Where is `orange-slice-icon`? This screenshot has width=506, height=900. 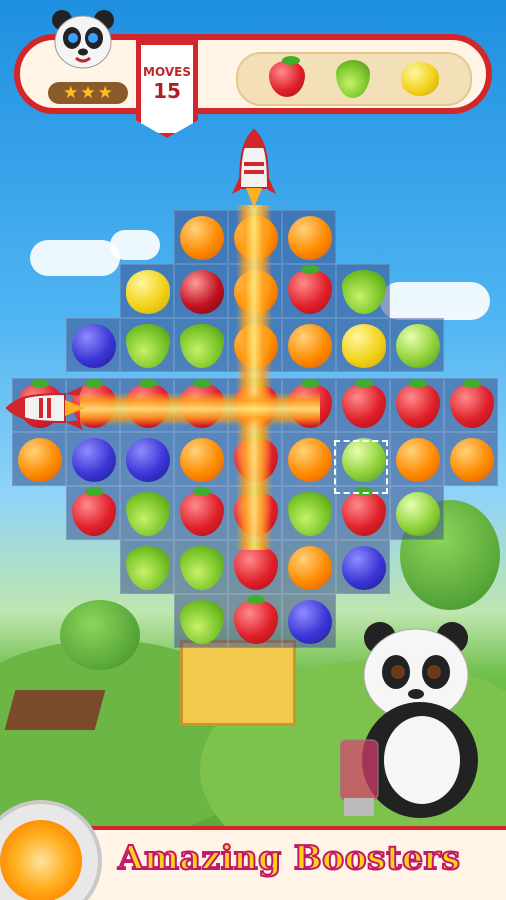 orange-slice-icon is located at coordinates (41, 860).